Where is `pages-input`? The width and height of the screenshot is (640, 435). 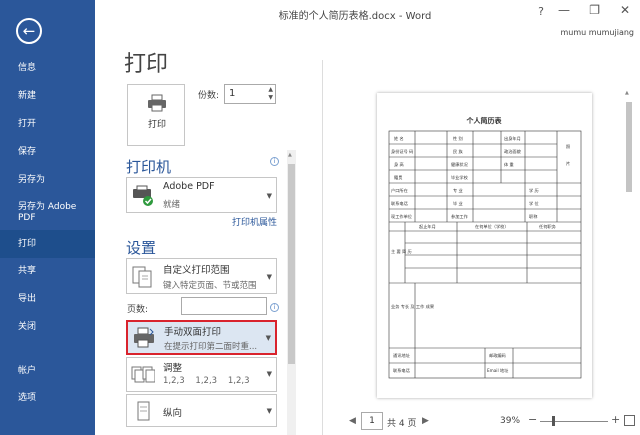
pages-input is located at coordinates (224, 306).